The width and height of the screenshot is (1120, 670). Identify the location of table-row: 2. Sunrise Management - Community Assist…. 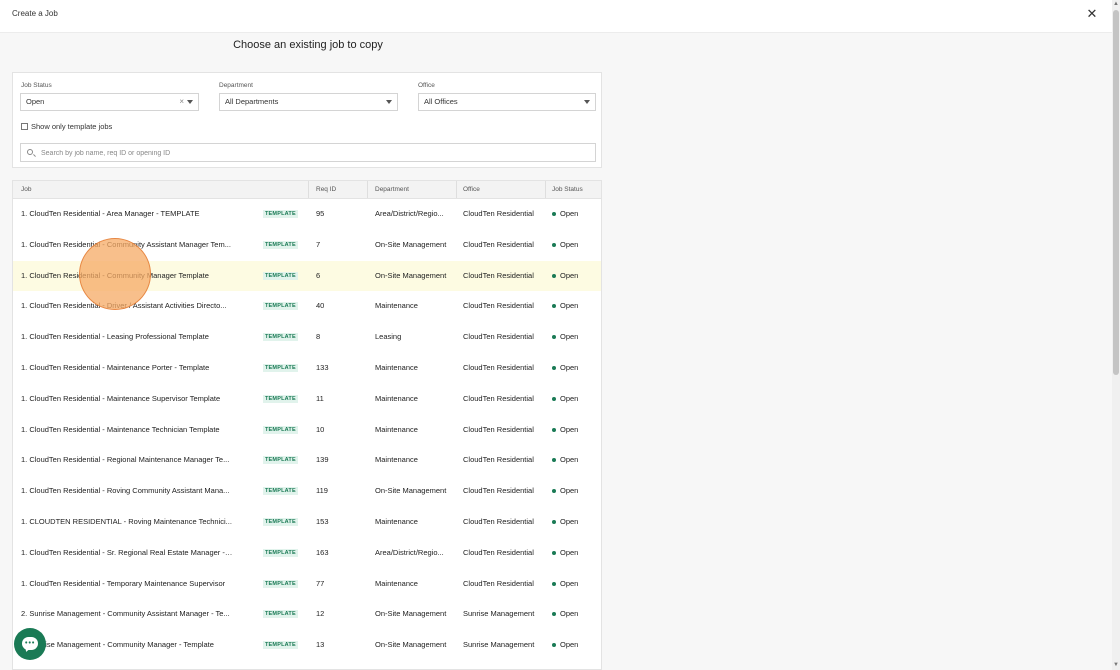
(307, 614).